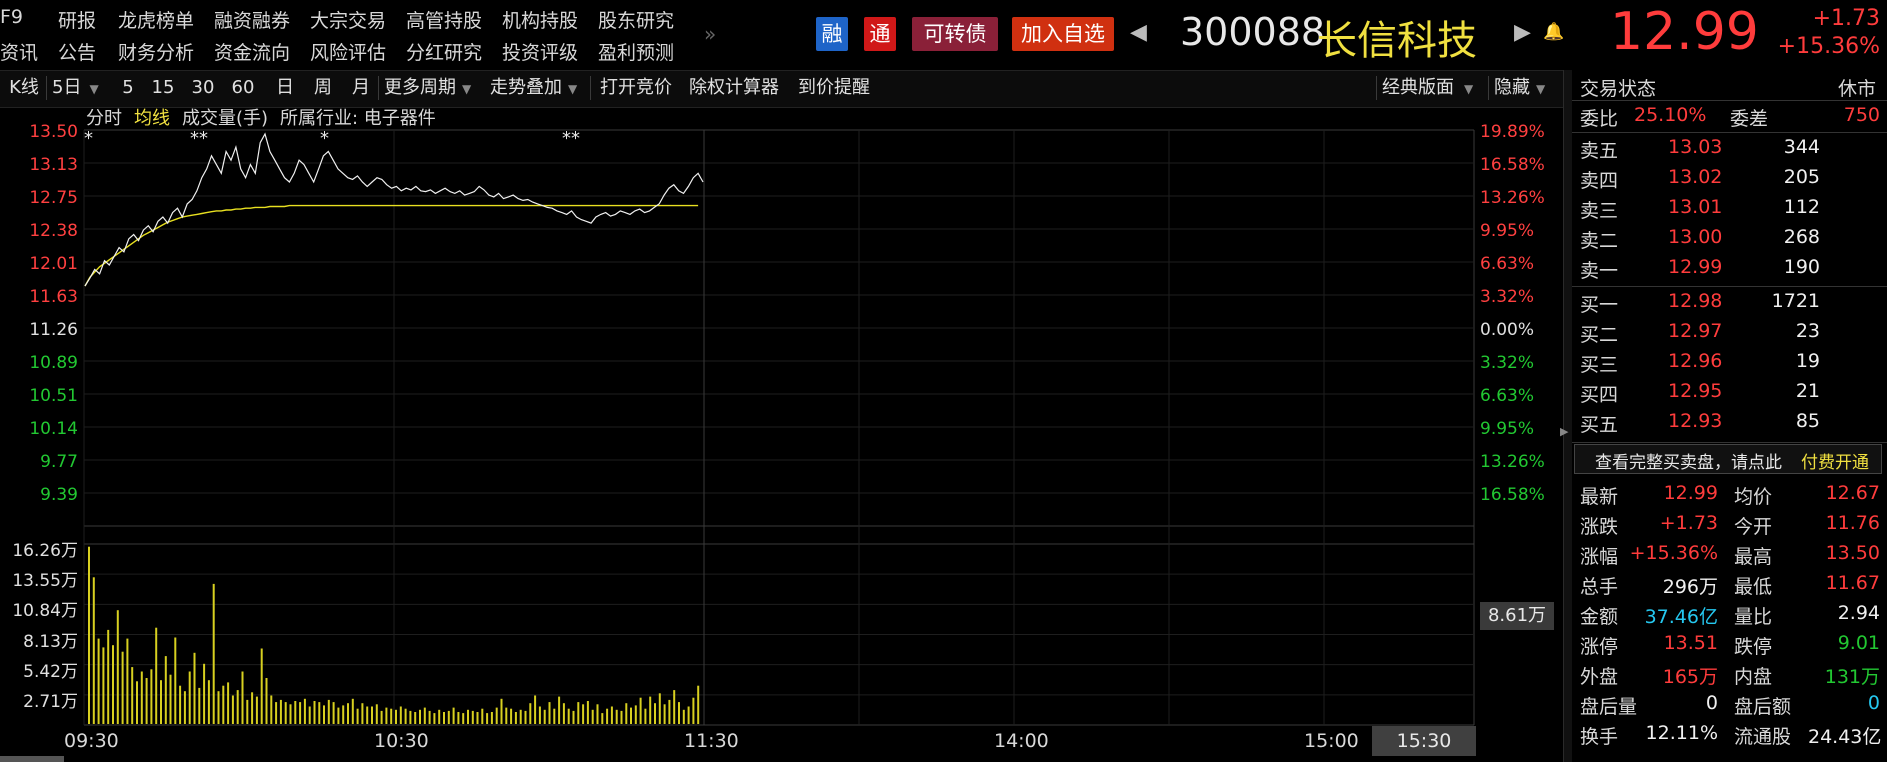 The image size is (1887, 762). I want to click on stat-value: 11.76, so click(1852, 523).